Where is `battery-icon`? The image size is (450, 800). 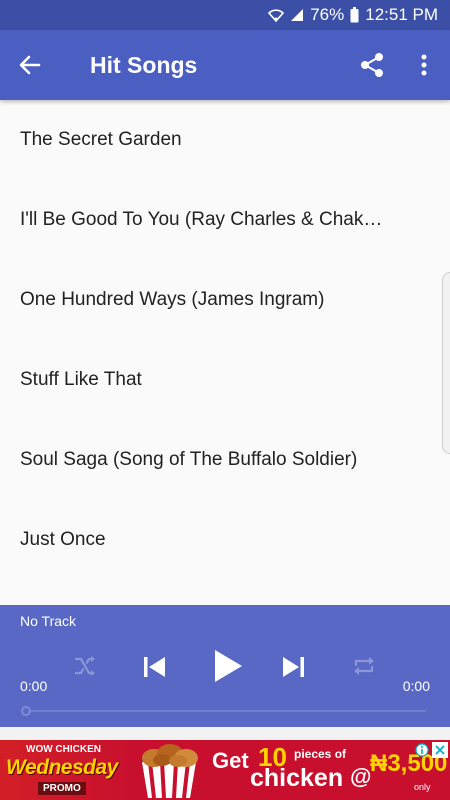 battery-icon is located at coordinates (354, 15).